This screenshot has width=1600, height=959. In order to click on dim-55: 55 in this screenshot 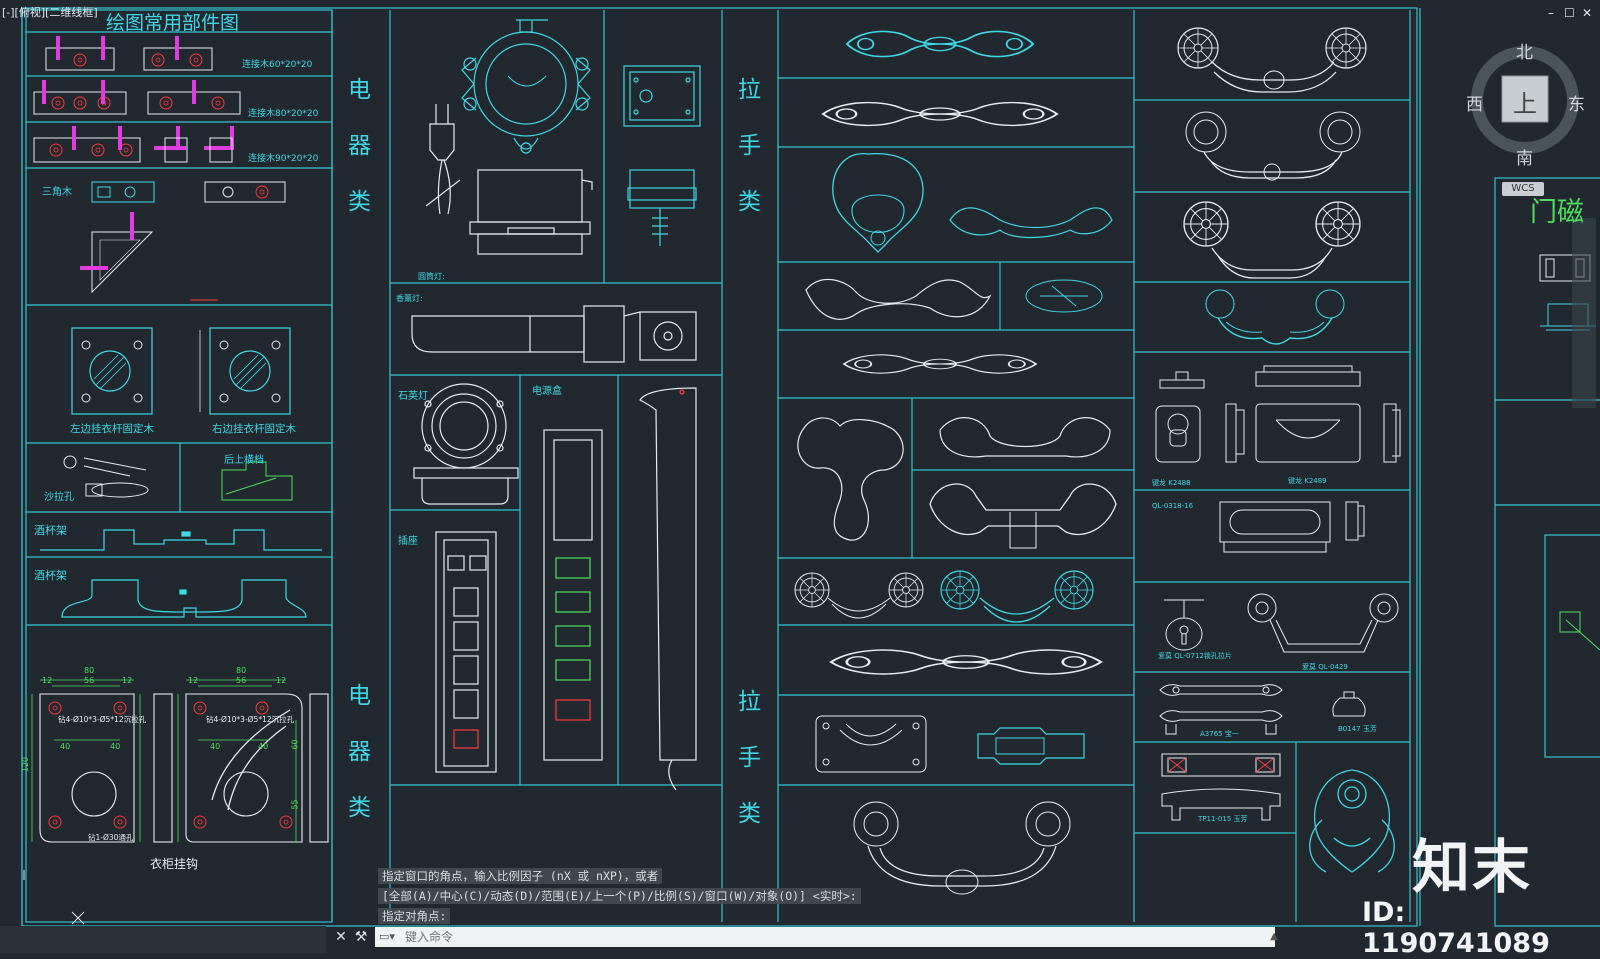, I will do `click(295, 804)`.